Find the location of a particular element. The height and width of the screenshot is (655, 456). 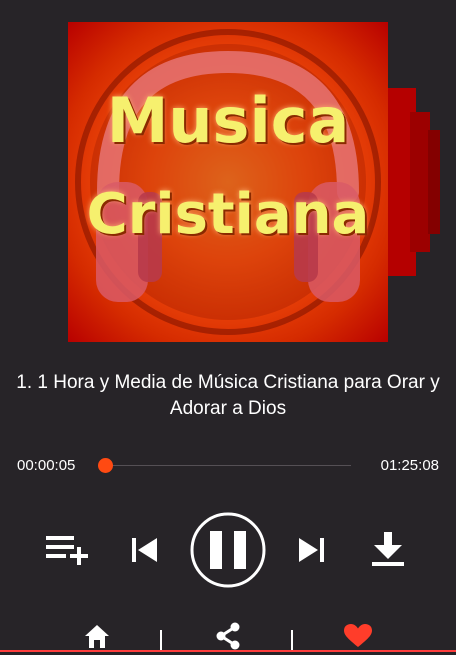

artwork-title-line-2: Cristiana is located at coordinates (228, 214).